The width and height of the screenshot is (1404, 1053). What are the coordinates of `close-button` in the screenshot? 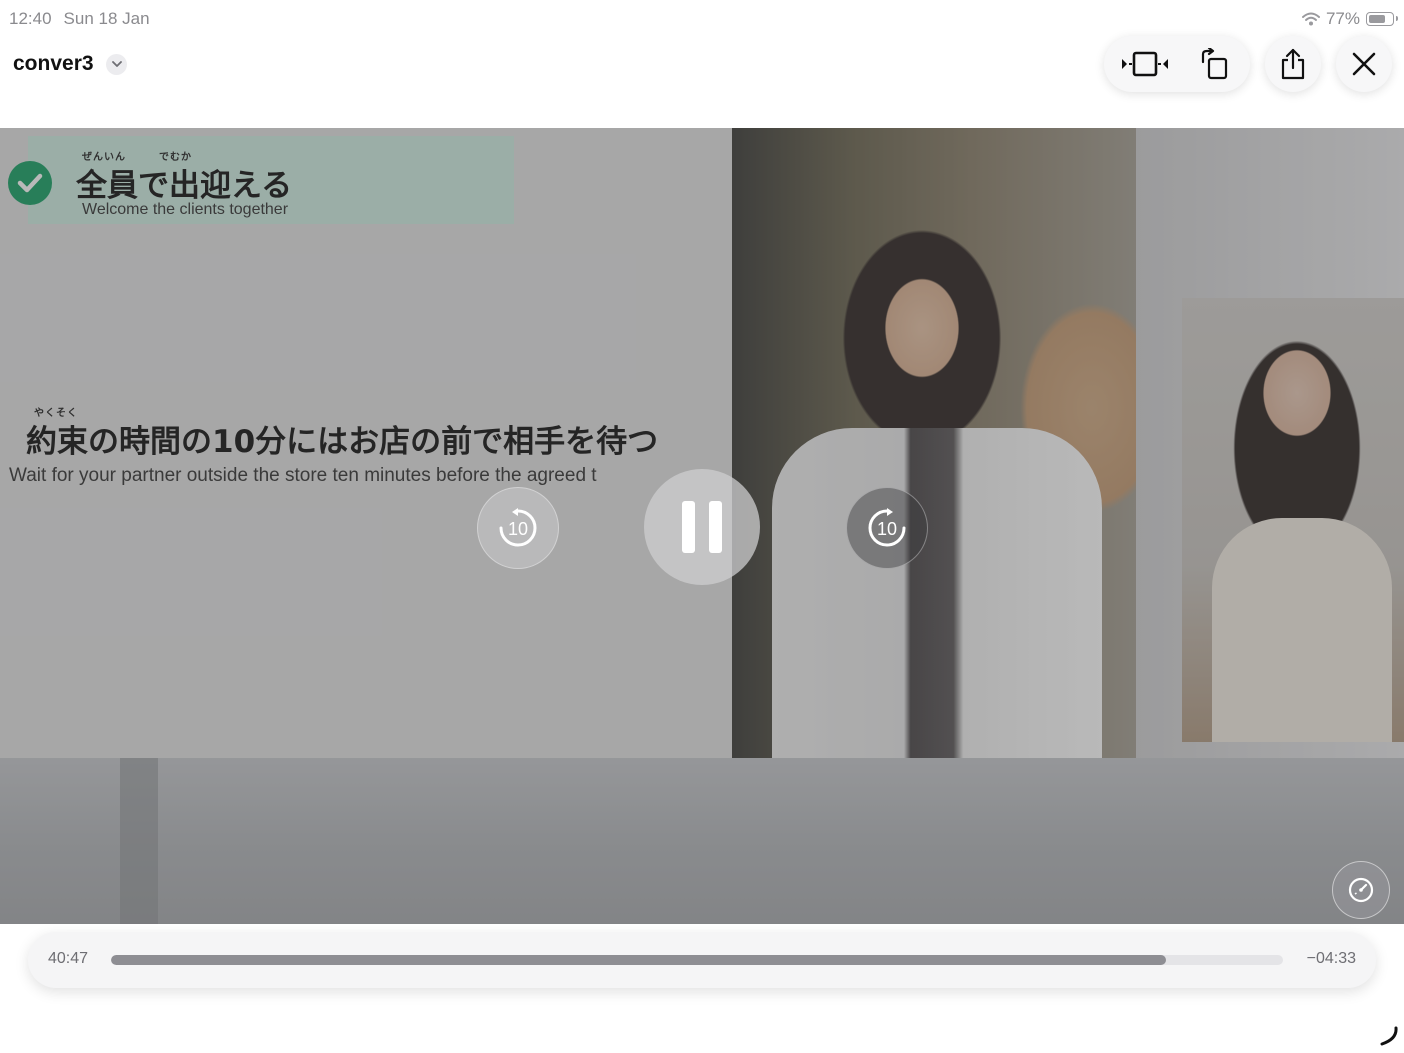 It's located at (1364, 64).